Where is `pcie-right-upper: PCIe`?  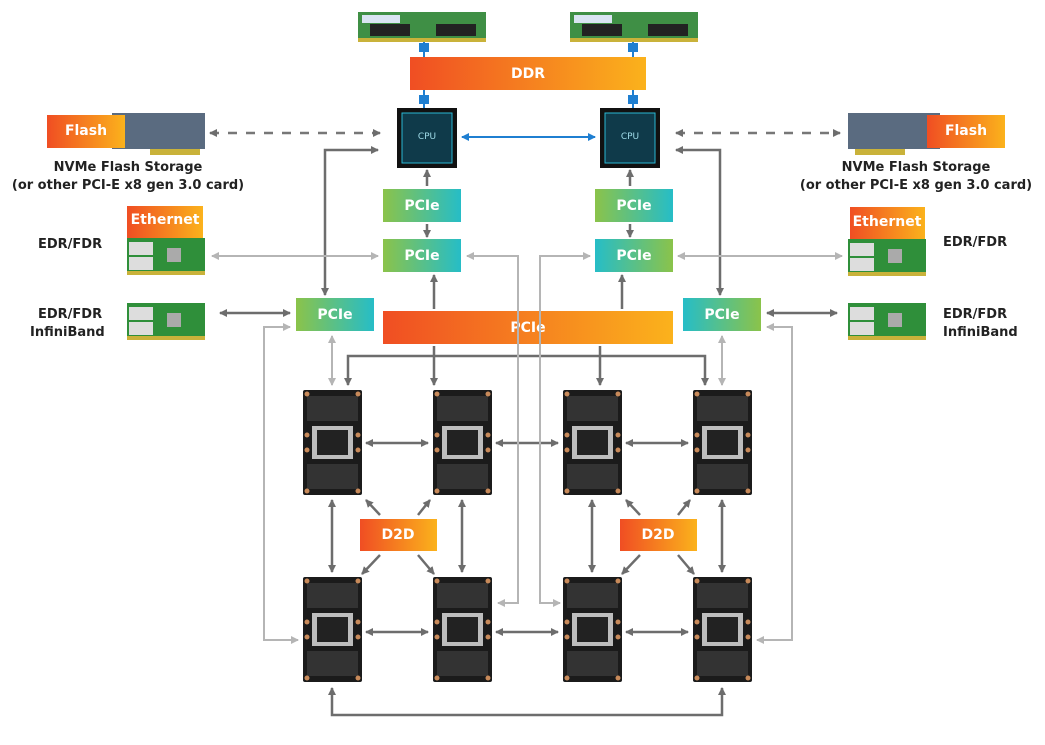 pcie-right-upper: PCIe is located at coordinates (634, 205).